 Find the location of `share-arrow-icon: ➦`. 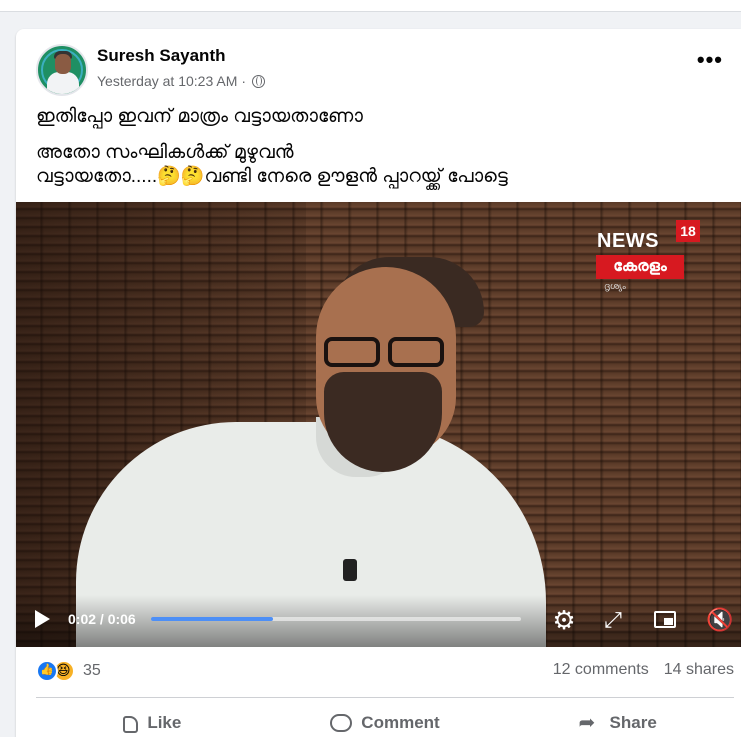

share-arrow-icon: ➦ is located at coordinates (587, 723).